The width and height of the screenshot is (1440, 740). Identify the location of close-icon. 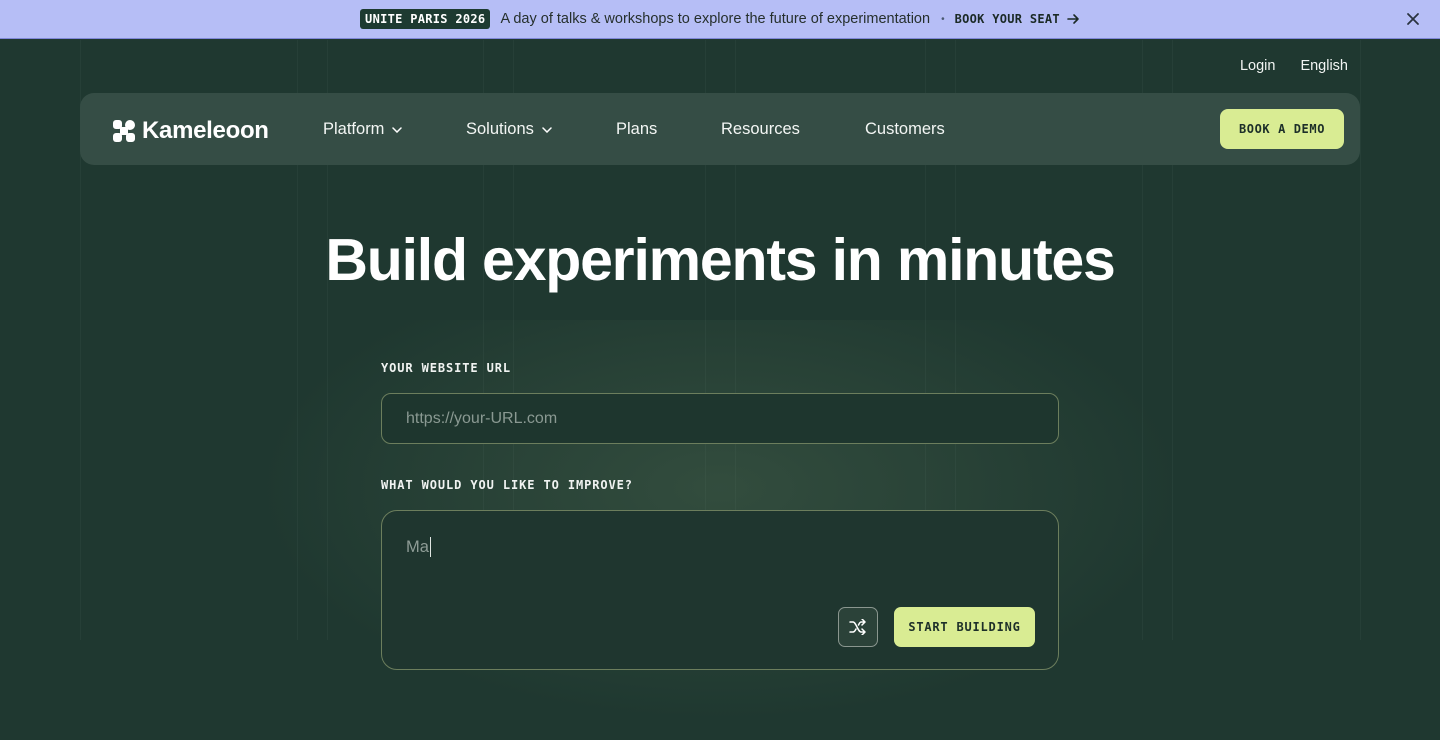
(1413, 19).